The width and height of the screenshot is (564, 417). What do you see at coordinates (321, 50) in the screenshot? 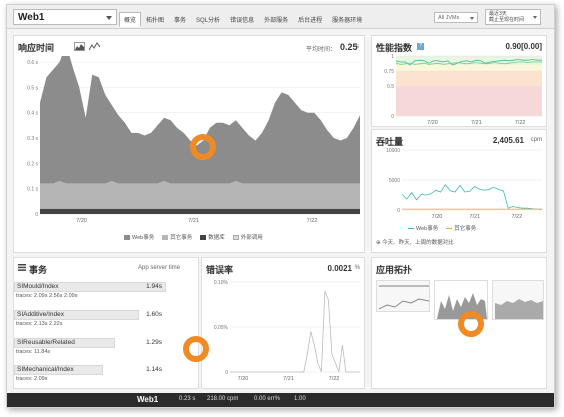
I see `avg-time-label: 平均时间：` at bounding box center [321, 50].